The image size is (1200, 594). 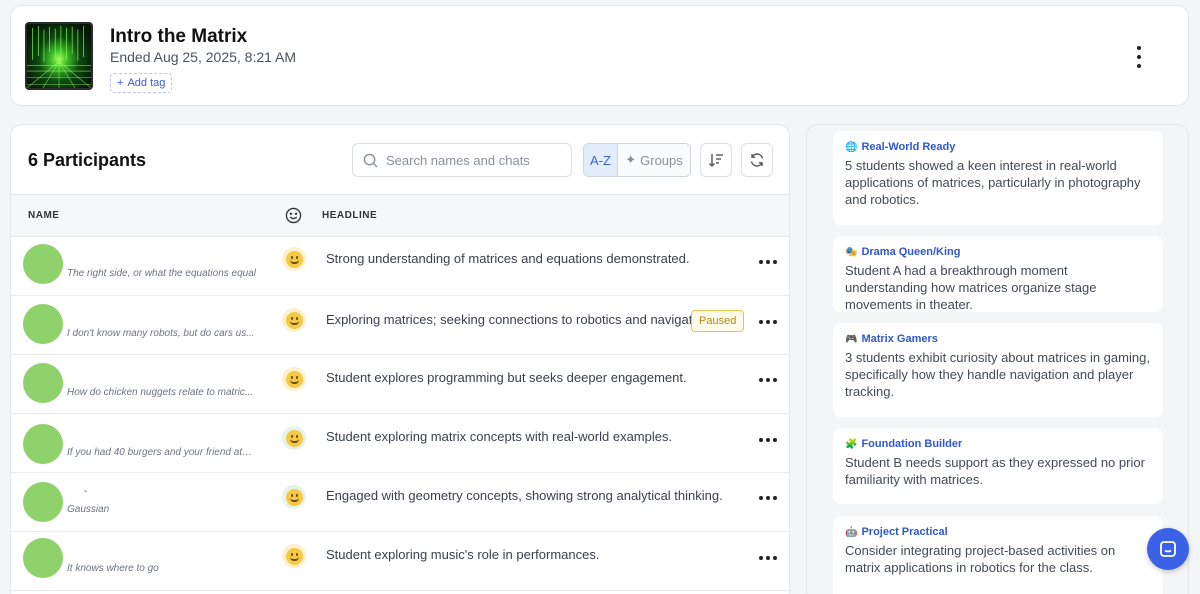 What do you see at coordinates (370, 160) in the screenshot?
I see `search-icon` at bounding box center [370, 160].